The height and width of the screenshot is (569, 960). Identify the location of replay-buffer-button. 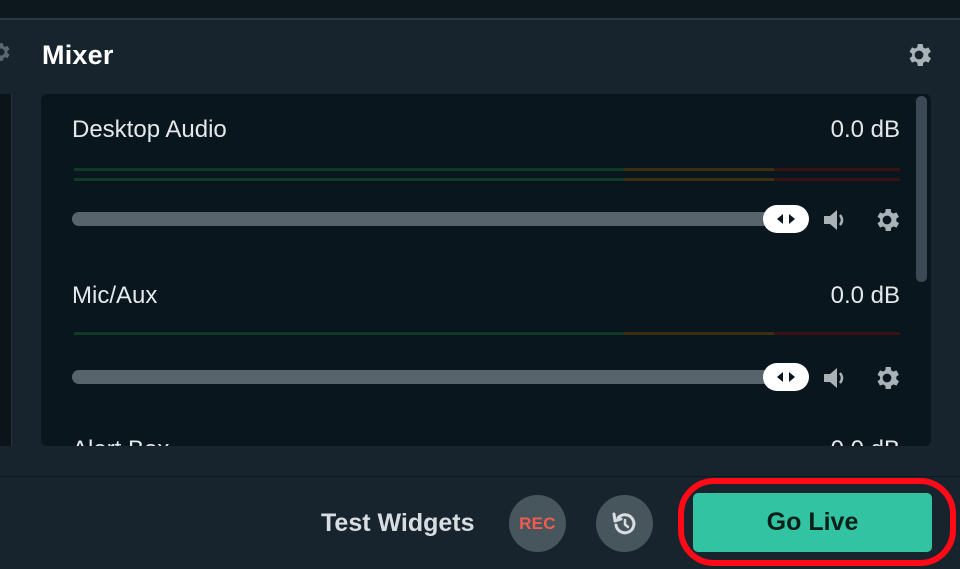
(624, 523).